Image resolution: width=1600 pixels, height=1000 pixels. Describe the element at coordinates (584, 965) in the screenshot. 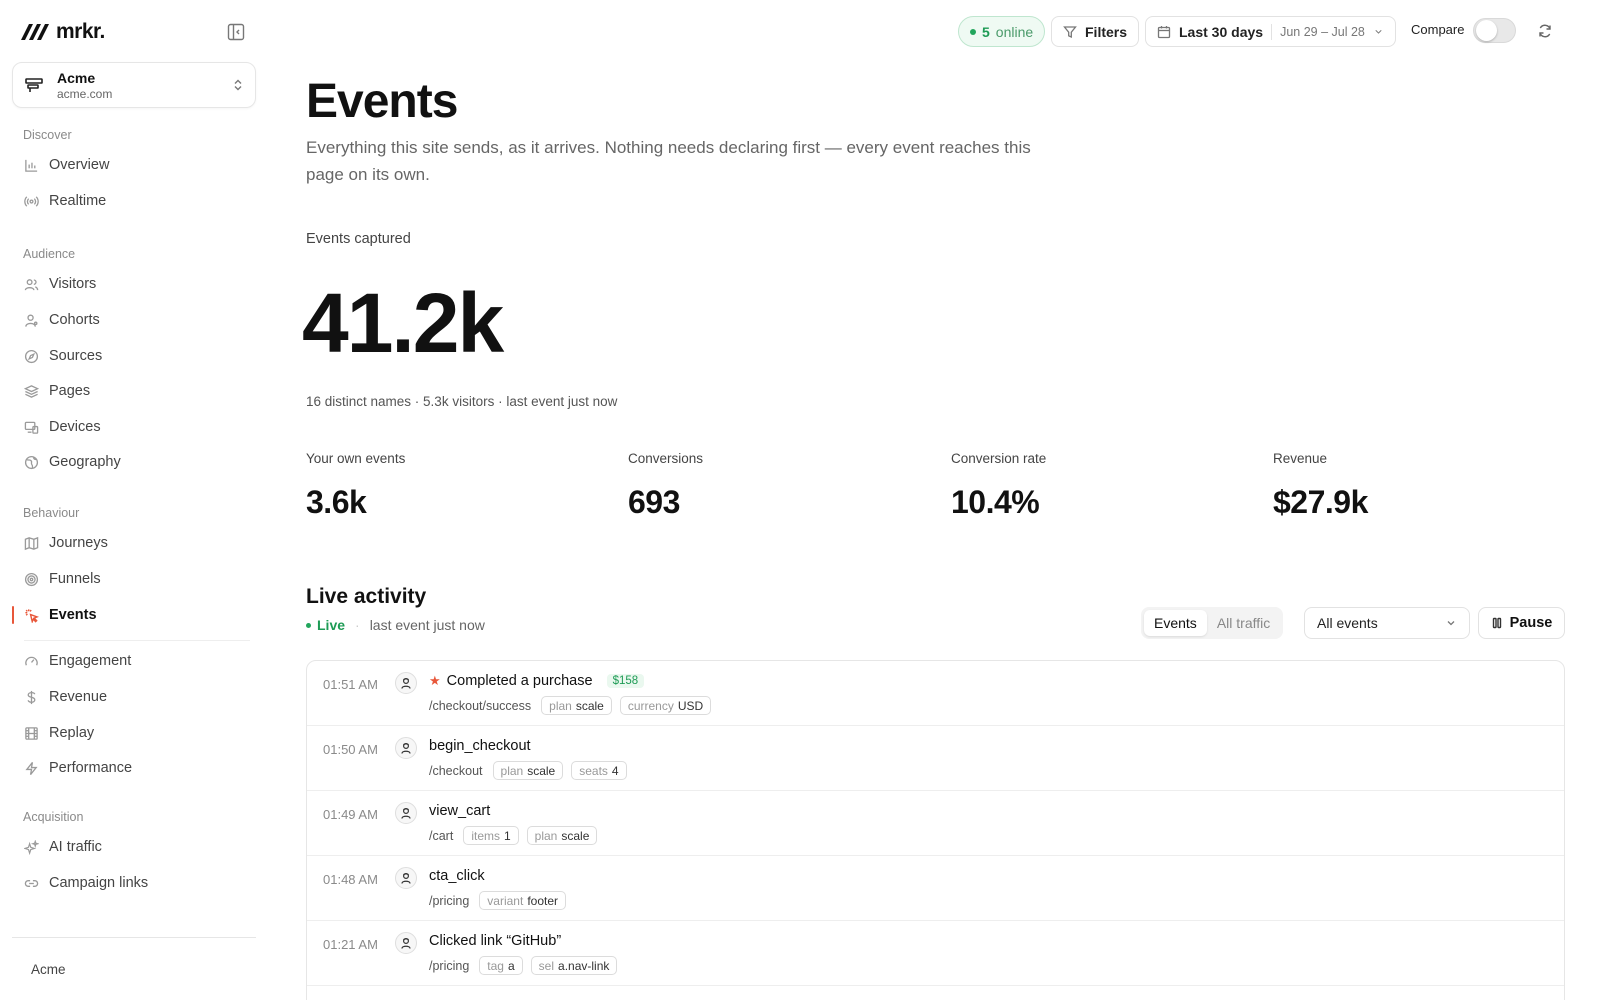

I see `property-value: a.nav-link` at that location.